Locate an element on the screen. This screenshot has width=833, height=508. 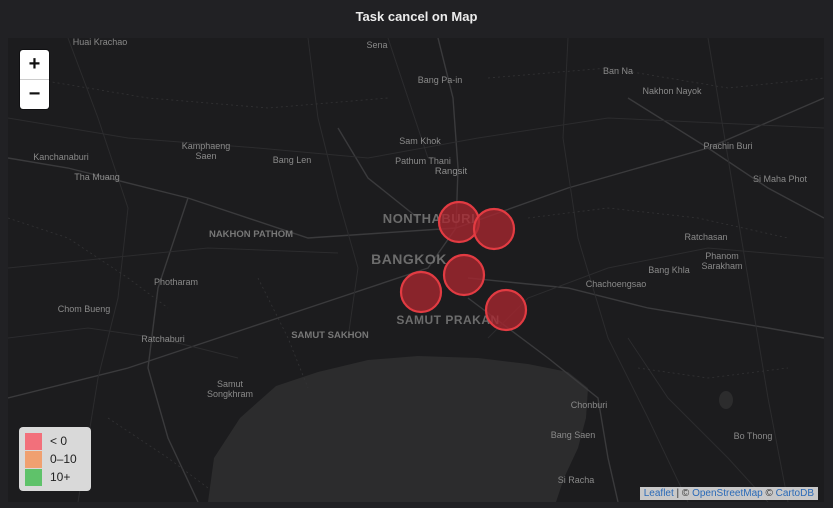
label-chachoengsao: Chachoengsao is located at coordinates (616, 284).